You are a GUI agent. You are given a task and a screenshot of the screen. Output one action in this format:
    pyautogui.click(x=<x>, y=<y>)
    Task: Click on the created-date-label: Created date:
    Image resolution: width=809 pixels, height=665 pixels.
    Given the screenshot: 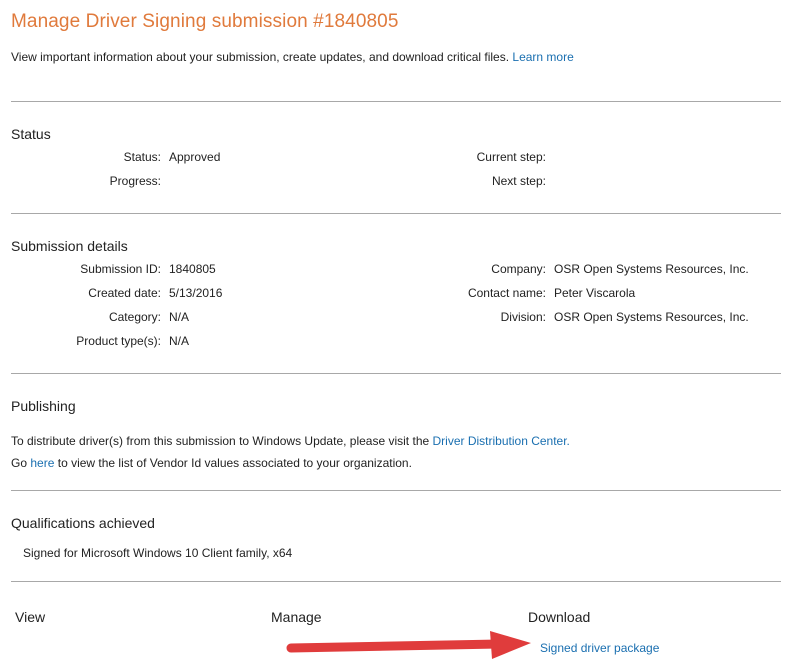 What is the action you would take?
    pyautogui.click(x=124, y=293)
    